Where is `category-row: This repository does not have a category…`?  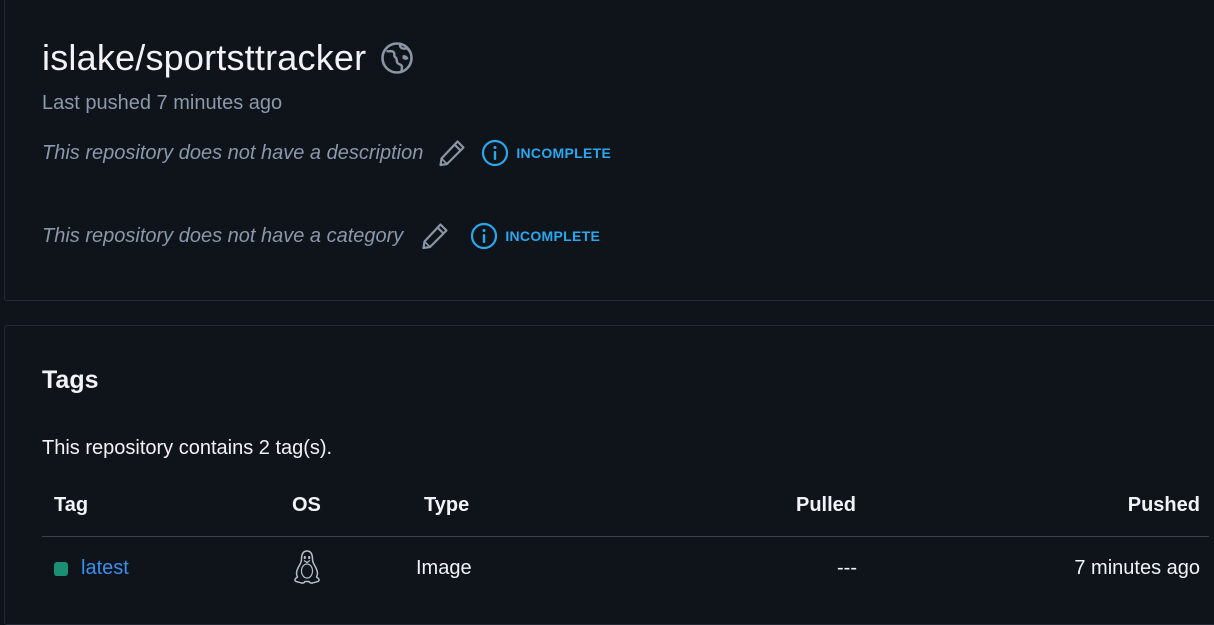
category-row: This repository does not have a category… is located at coordinates (321, 236).